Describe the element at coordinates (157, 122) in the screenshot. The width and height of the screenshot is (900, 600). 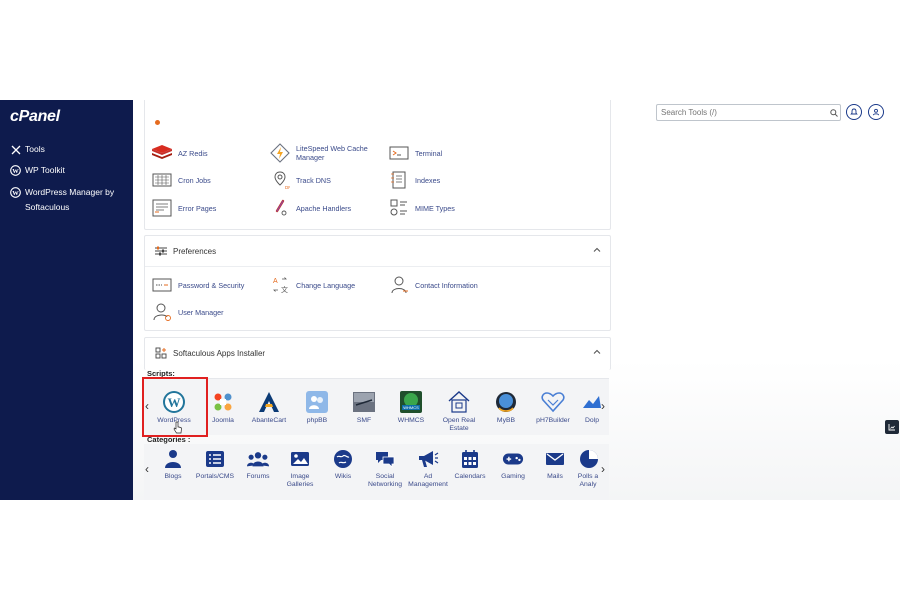
I see `section-icon` at that location.